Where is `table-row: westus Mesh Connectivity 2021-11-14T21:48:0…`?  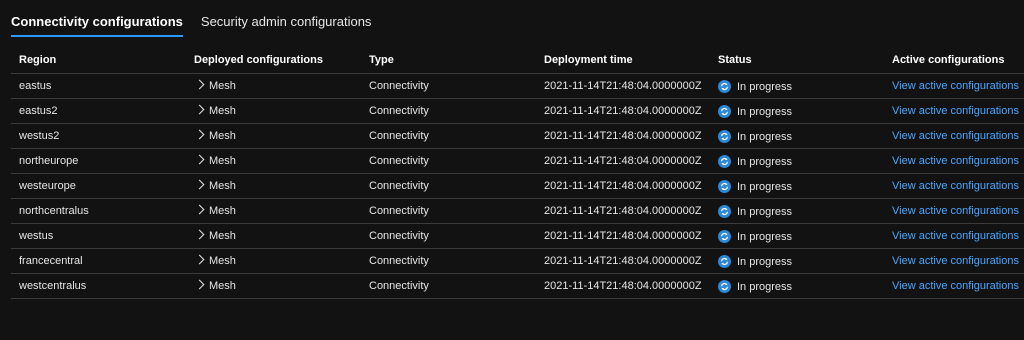 table-row: westus Mesh Connectivity 2021-11-14T21:48:0… is located at coordinates (517, 236).